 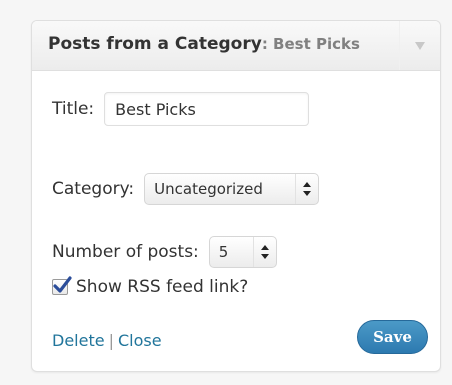 What do you see at coordinates (107, 340) in the screenshot?
I see `footer-links: Delete | Close` at bounding box center [107, 340].